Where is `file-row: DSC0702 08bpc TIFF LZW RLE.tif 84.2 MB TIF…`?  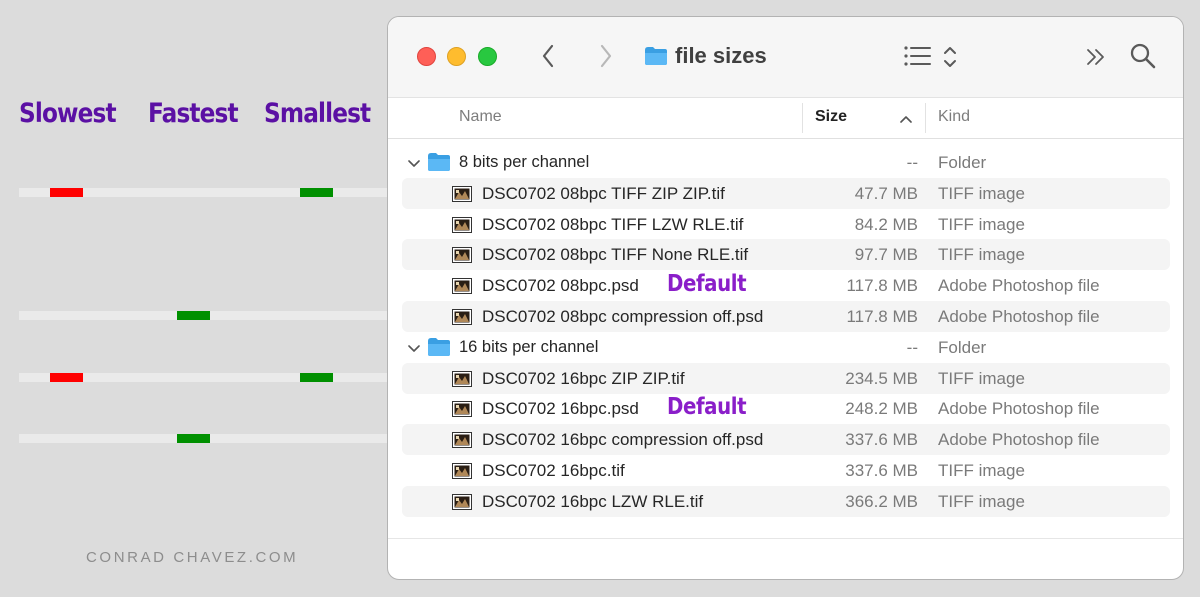
file-row: DSC0702 08bpc TIFF LZW RLE.tif 84.2 MB TIF… is located at coordinates (786, 224).